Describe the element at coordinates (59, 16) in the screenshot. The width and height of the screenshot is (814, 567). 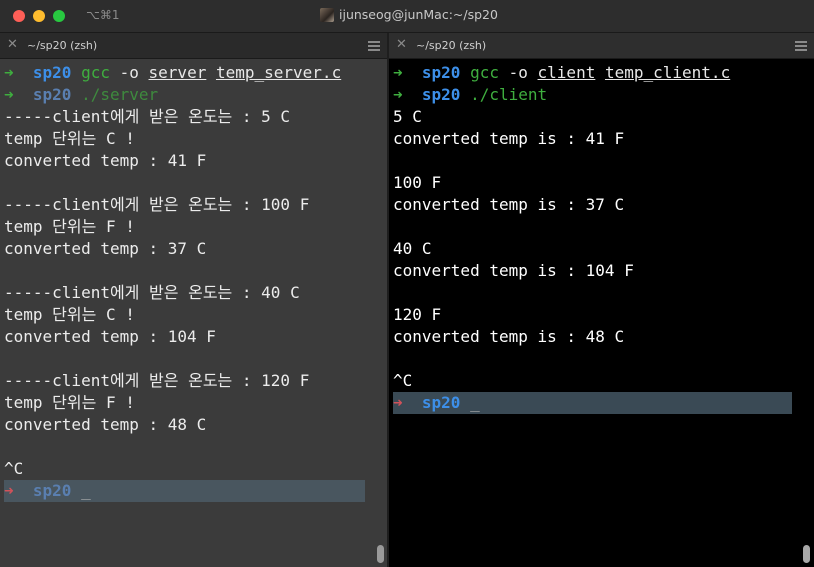
I see `maximize-window-button` at that location.